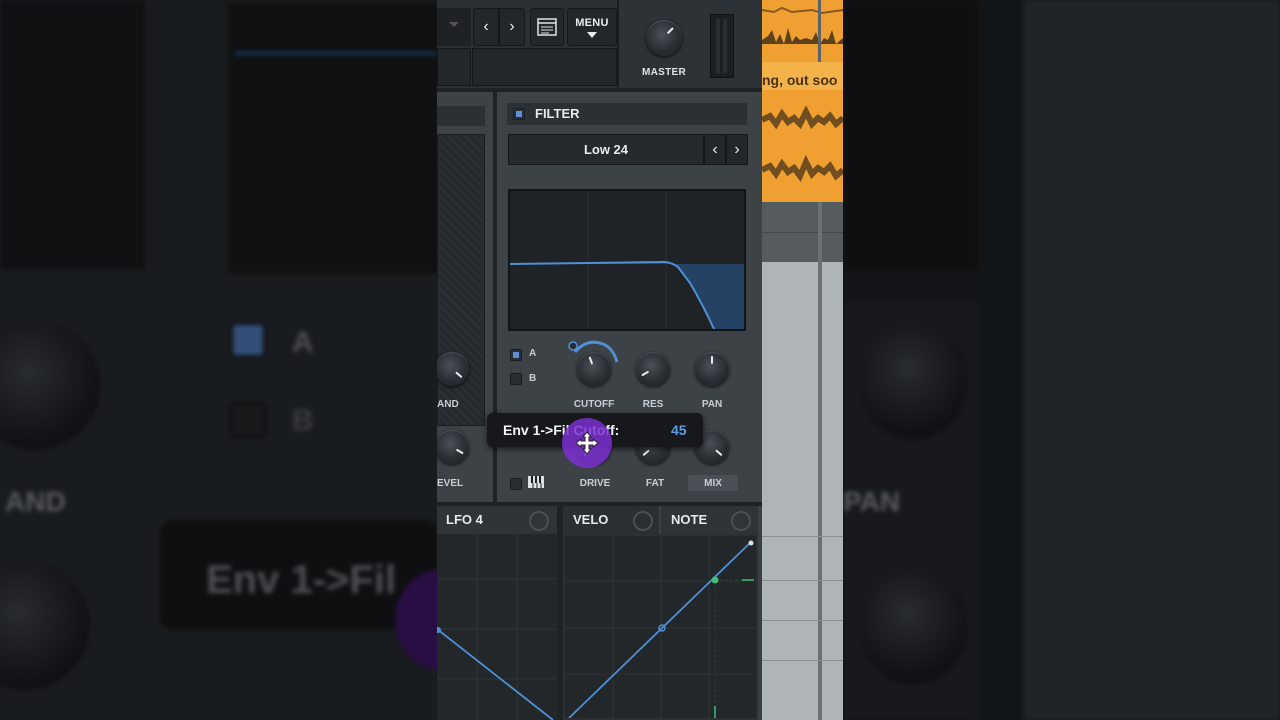 The width and height of the screenshot is (1280, 720). What do you see at coordinates (627, 114) in the screenshot?
I see `filter-header: FILTER` at bounding box center [627, 114].